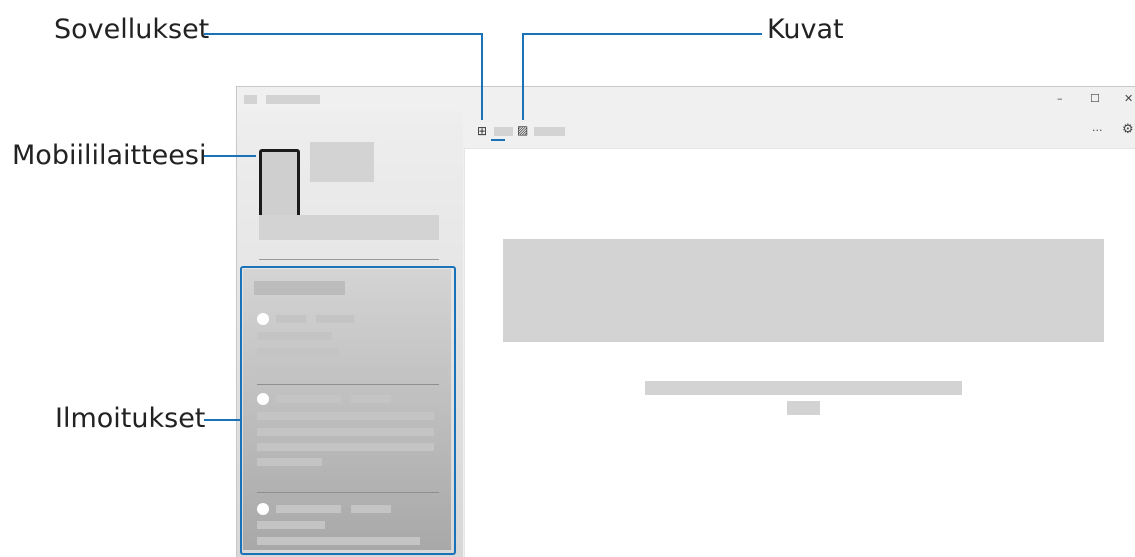 This screenshot has height=557, width=1135. What do you see at coordinates (1128, 98) in the screenshot?
I see `close-button: ✕` at bounding box center [1128, 98].